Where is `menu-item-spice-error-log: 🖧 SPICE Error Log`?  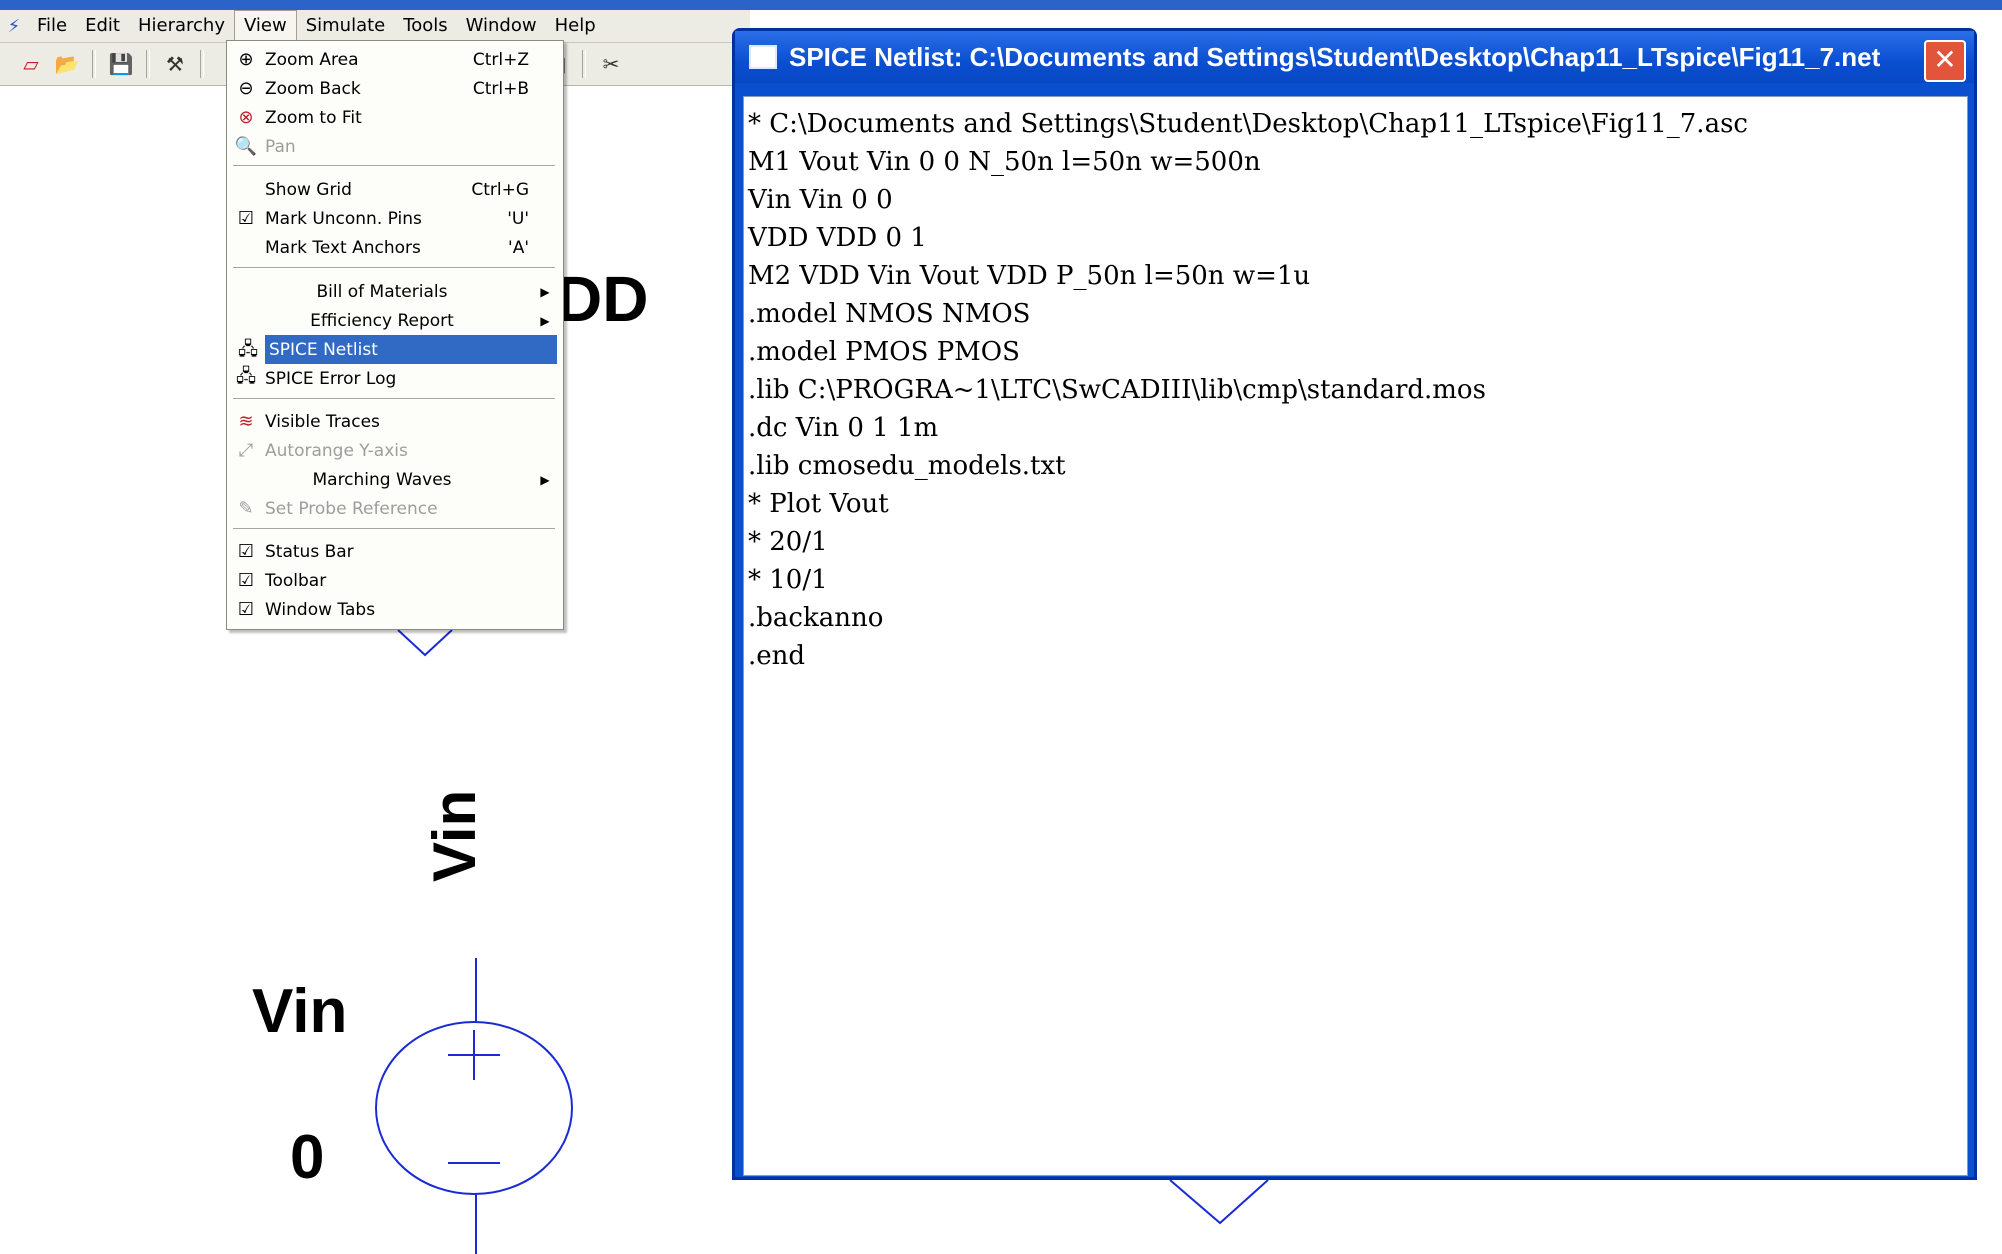 menu-item-spice-error-log: 🖧 SPICE Error Log is located at coordinates (394, 378).